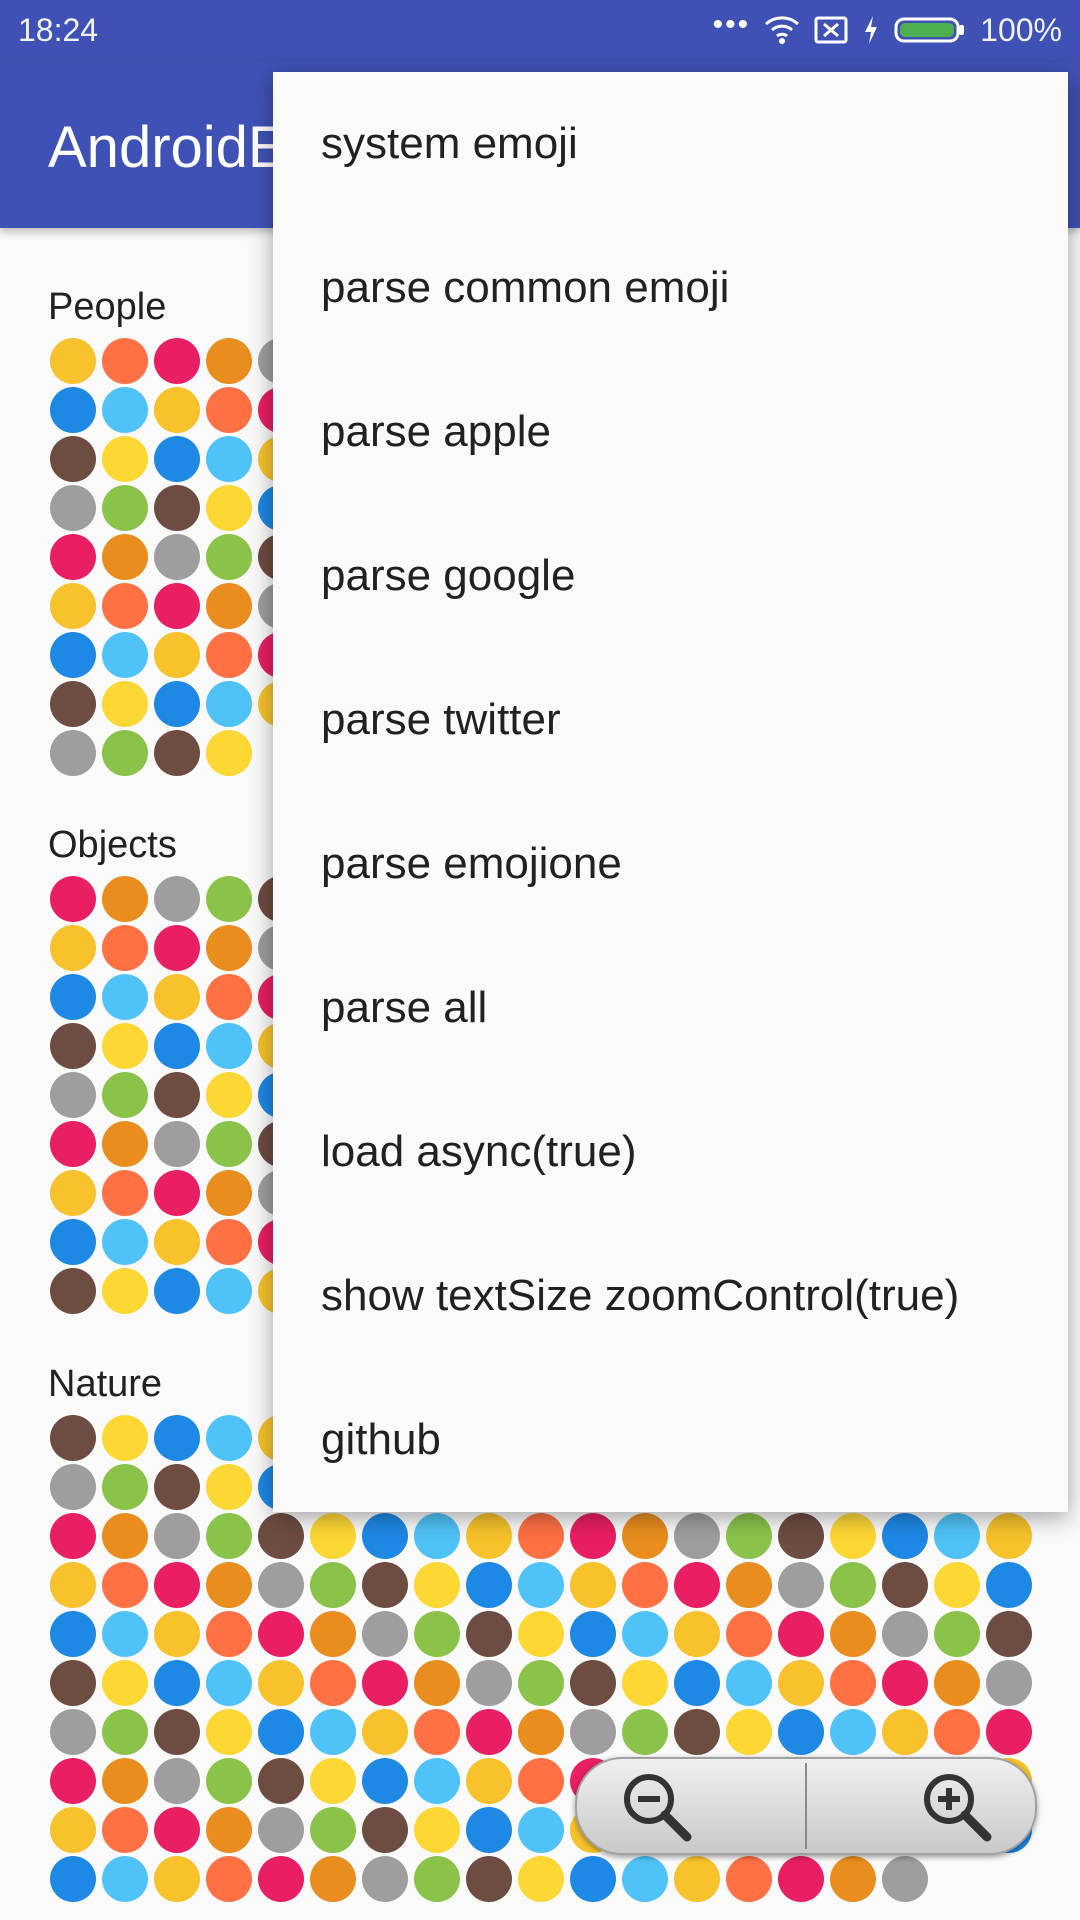  Describe the element at coordinates (1021, 29) in the screenshot. I see `battery-percentage: 100%` at that location.